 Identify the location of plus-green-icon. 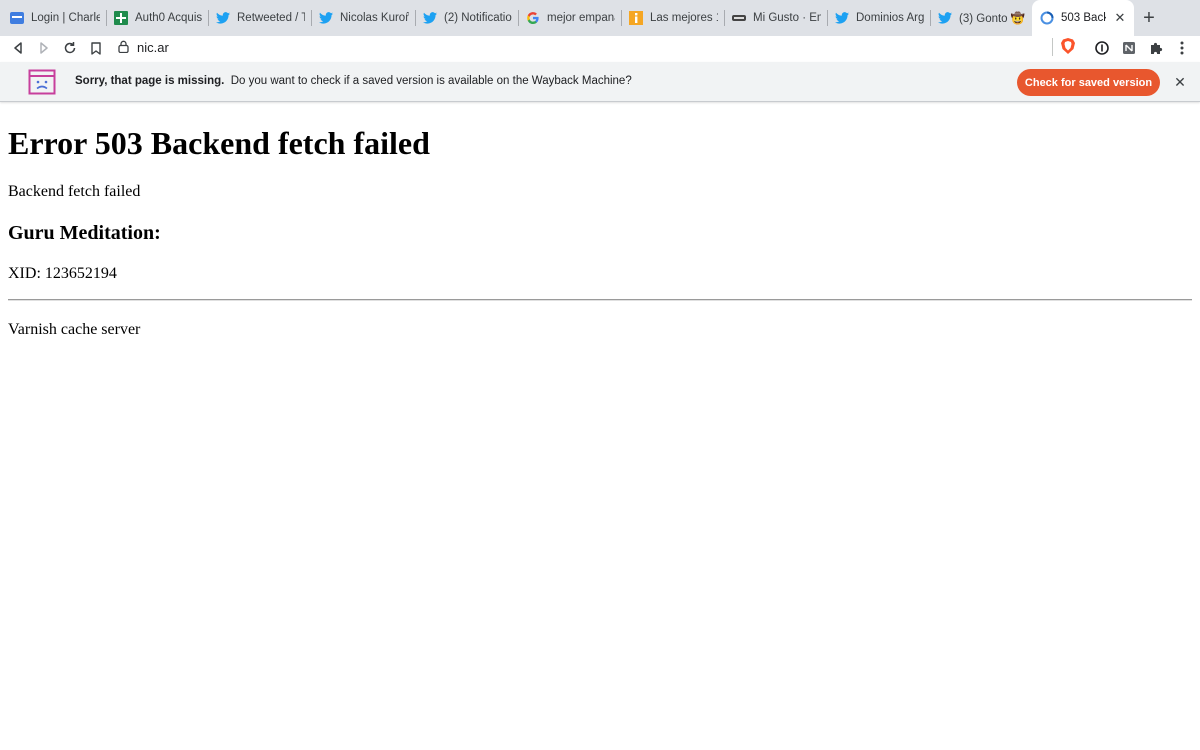
(121, 18).